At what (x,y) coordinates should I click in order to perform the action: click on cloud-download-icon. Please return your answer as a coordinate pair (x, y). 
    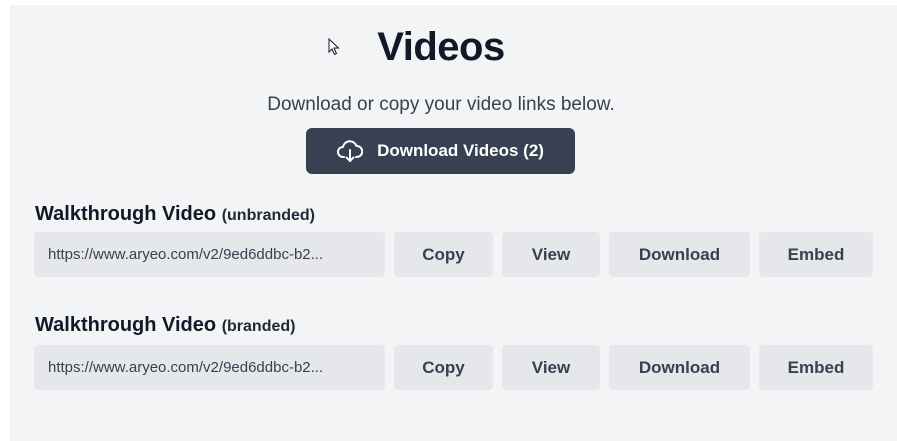
    Looking at the image, I should click on (350, 151).